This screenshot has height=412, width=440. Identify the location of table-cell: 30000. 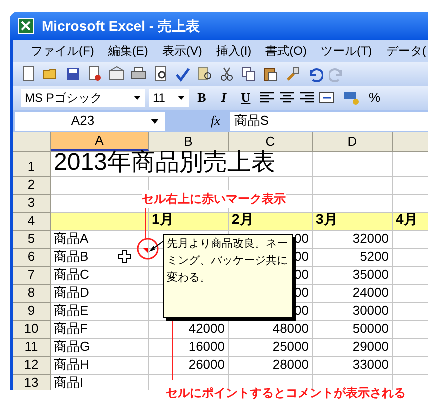
(353, 312).